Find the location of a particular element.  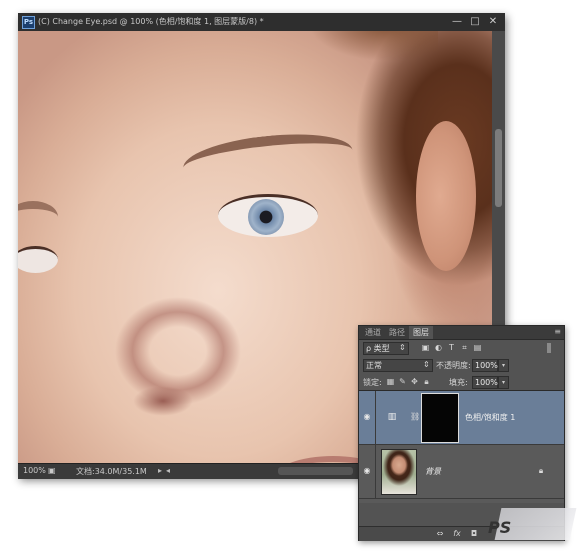

ear-region is located at coordinates (446, 196).